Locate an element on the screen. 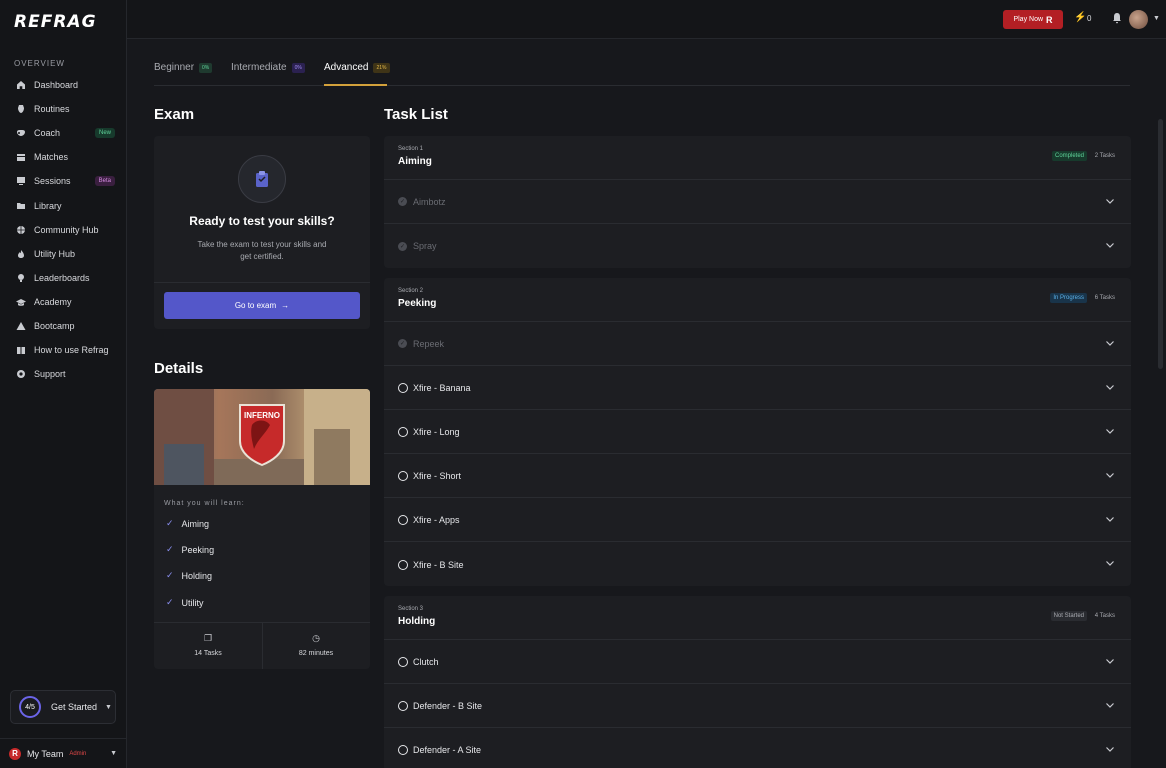 The width and height of the screenshot is (1166, 768). tab-intermediate: Intermediate 0% is located at coordinates (268, 67).